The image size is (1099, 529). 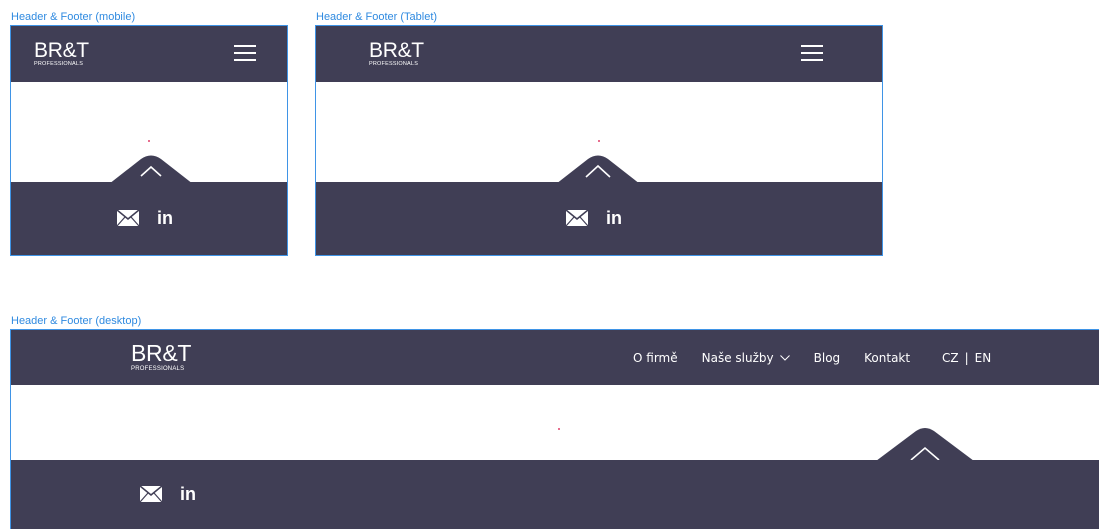 I want to click on main-nav: O firmě Naše služby Blog Kontakt, so click(x=783, y=357).